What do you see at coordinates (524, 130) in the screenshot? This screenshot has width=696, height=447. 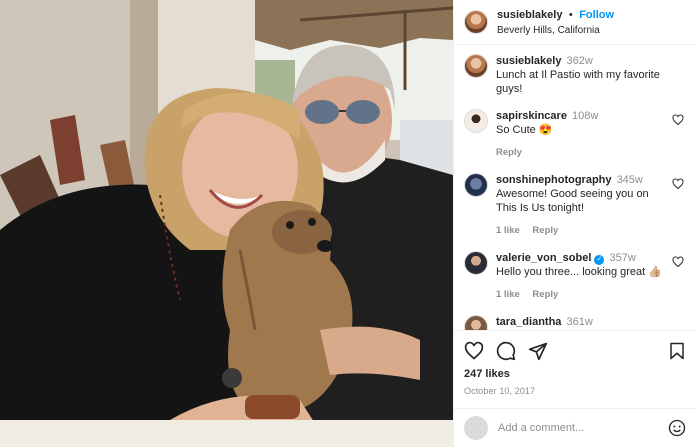 I see `comment-text: So Cute 😍` at bounding box center [524, 130].